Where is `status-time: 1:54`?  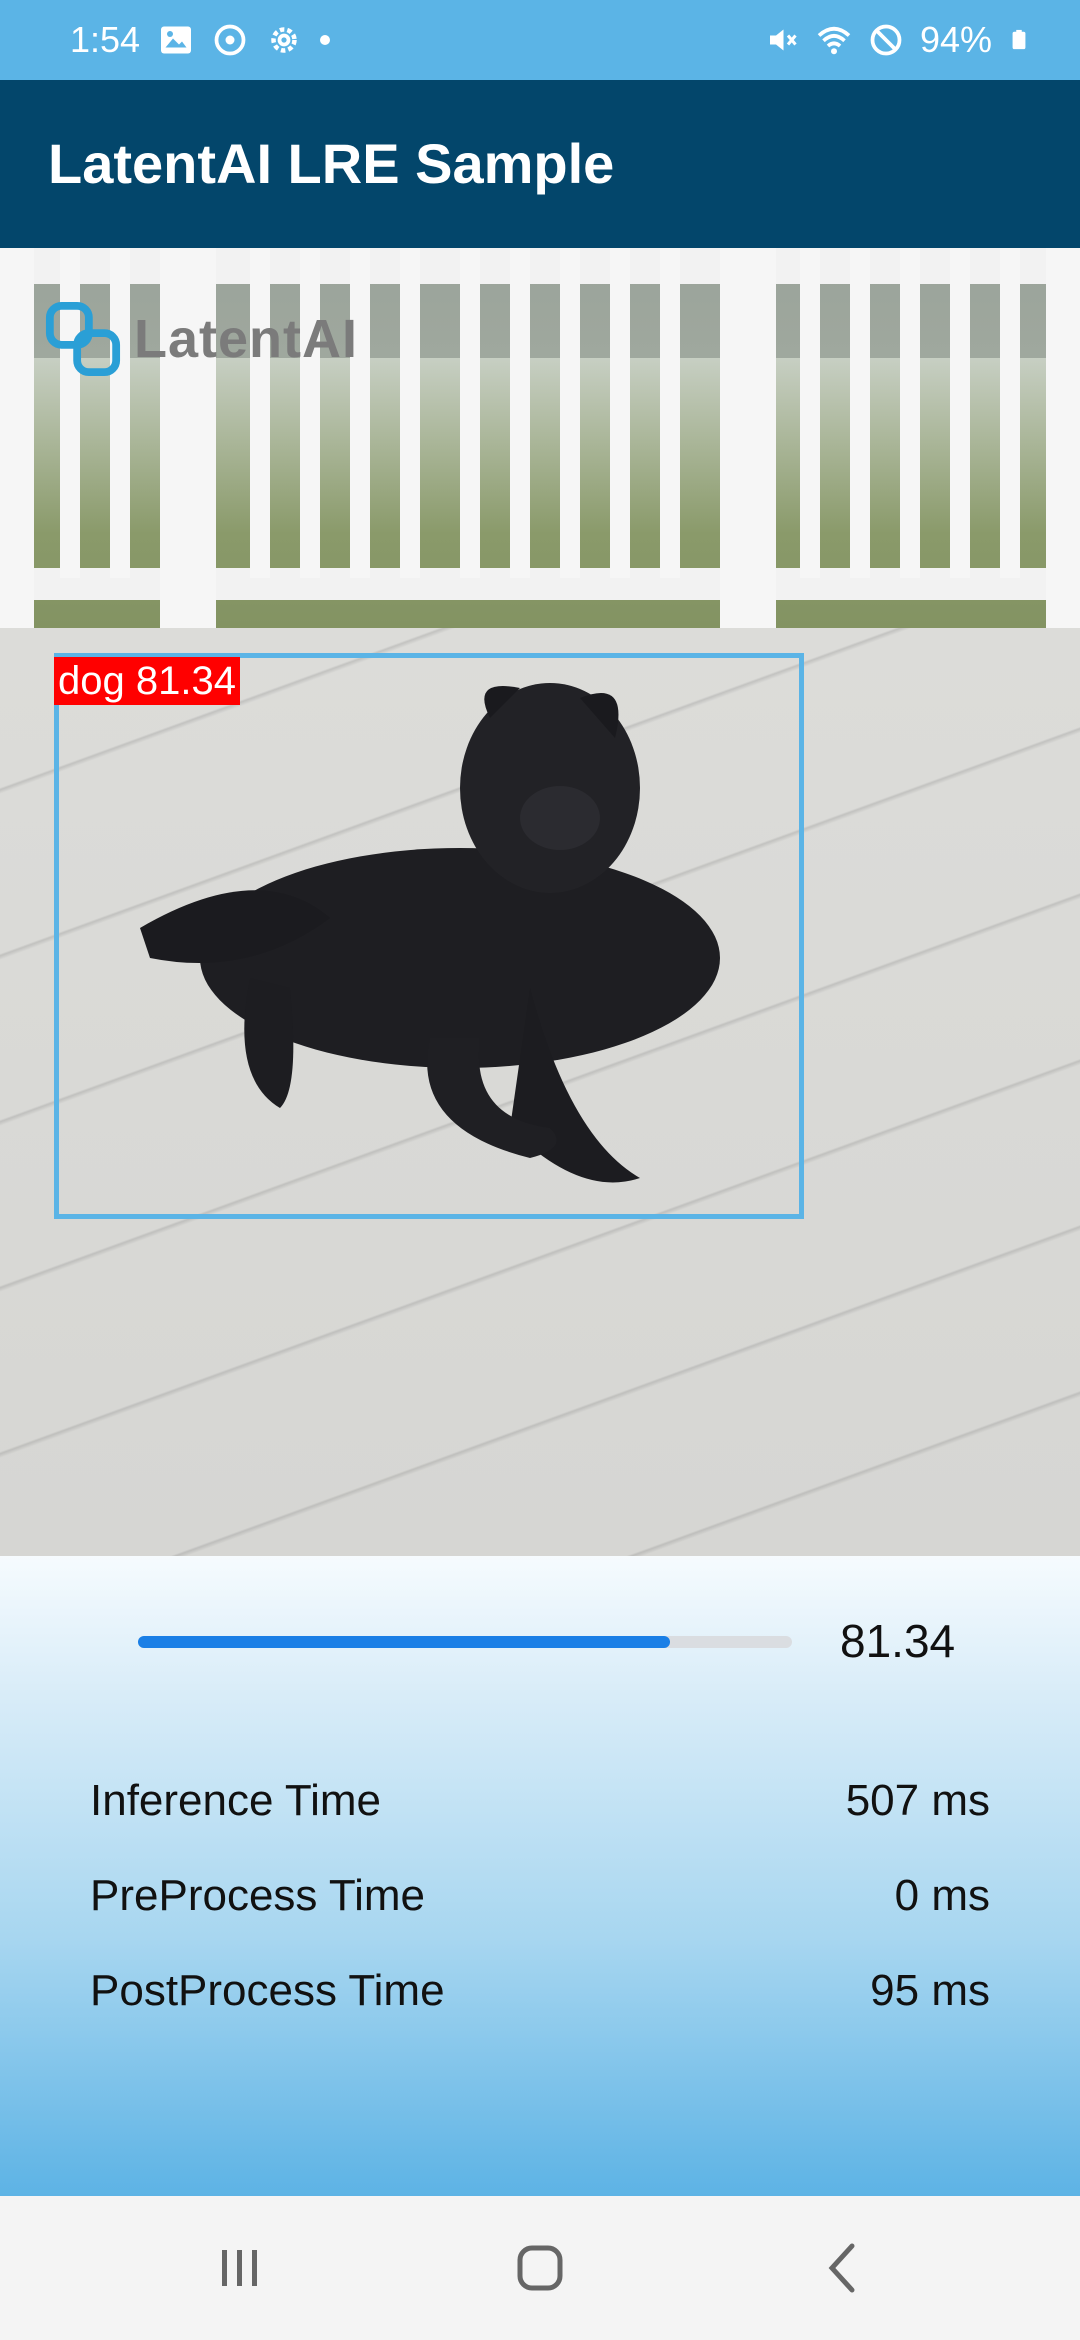
status-time: 1:54 is located at coordinates (105, 39).